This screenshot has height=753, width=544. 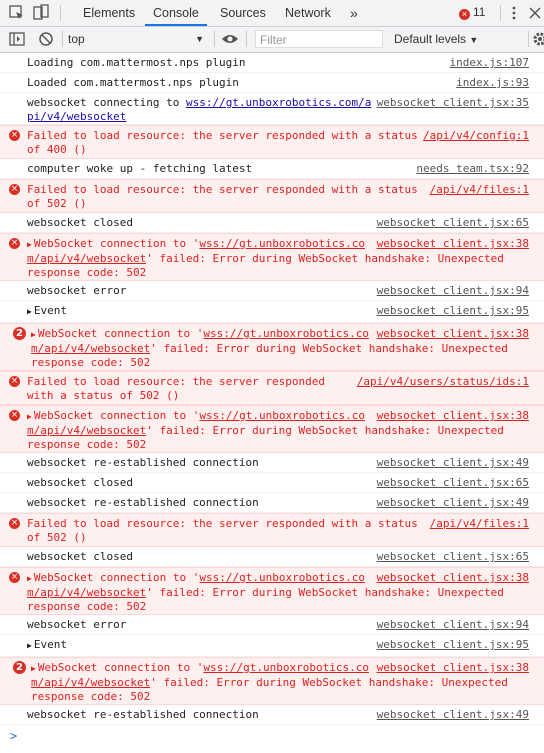 I want to click on source-link: index.js:93, so click(x=492, y=83).